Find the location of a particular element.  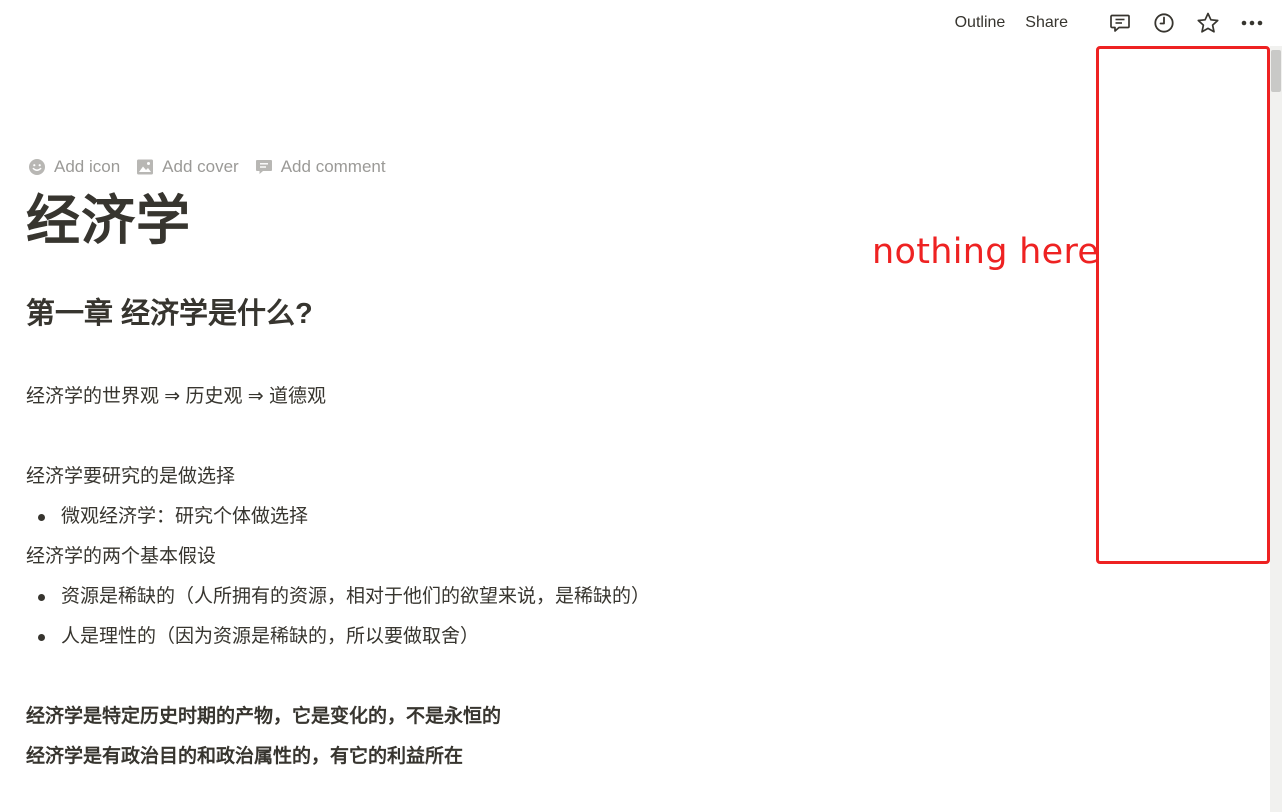

annotation-text: nothing here is located at coordinates (986, 252).